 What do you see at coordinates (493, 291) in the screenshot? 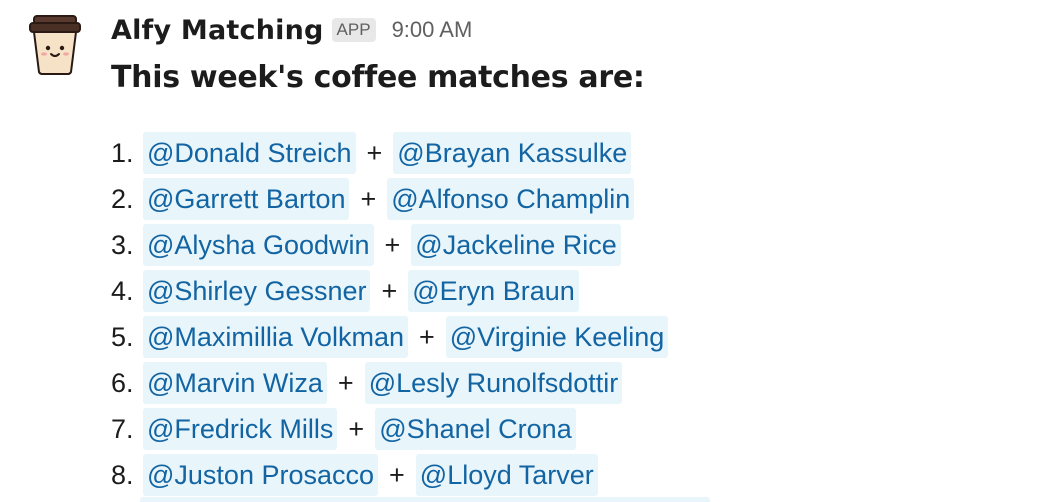
I see `user-mention: @Eryn Braun` at bounding box center [493, 291].